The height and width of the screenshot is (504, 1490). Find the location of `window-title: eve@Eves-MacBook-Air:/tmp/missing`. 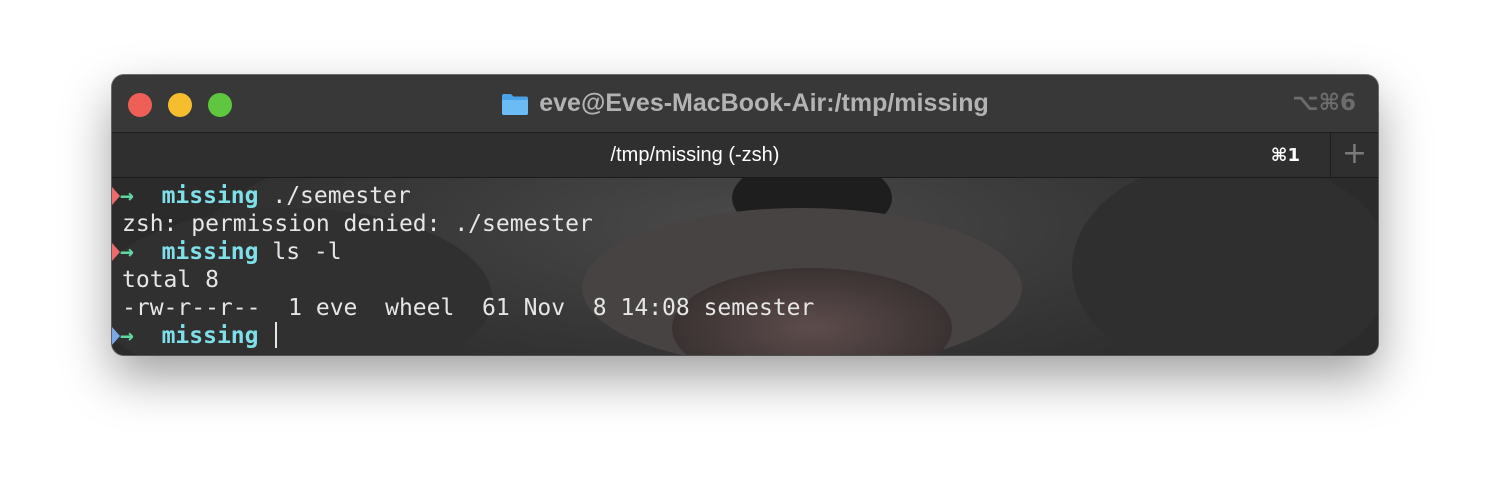

window-title: eve@Eves-MacBook-Air:/tmp/missing is located at coordinates (764, 103).